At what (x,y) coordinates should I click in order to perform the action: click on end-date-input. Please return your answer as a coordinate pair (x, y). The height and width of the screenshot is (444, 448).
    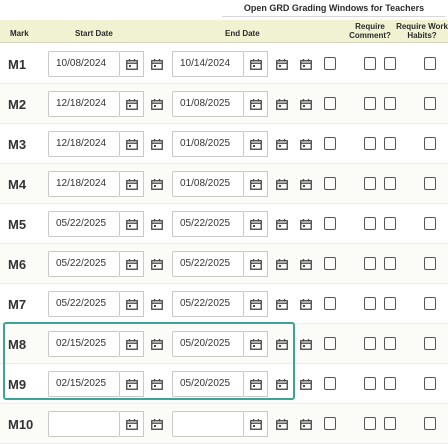
    Looking at the image, I should click on (208, 424).